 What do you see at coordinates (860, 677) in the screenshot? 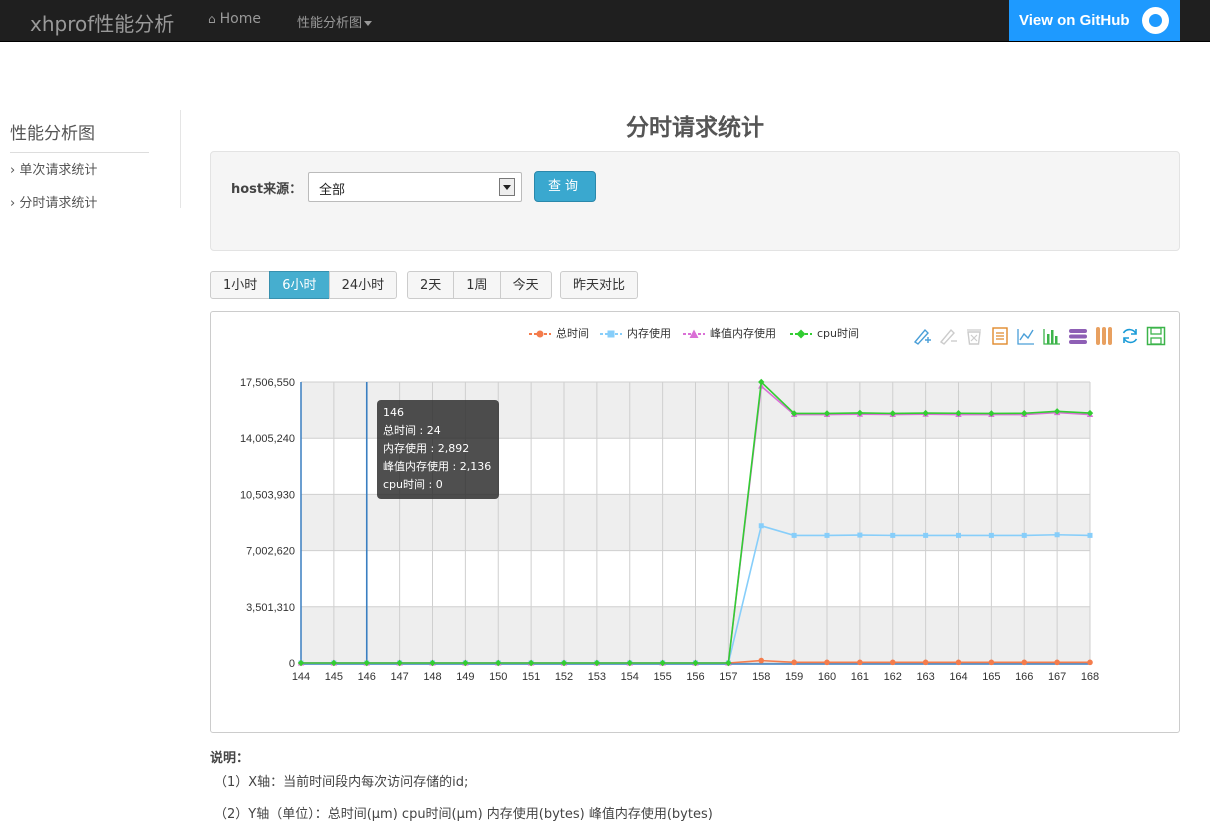
I see `x-tick-label: 161` at bounding box center [860, 677].